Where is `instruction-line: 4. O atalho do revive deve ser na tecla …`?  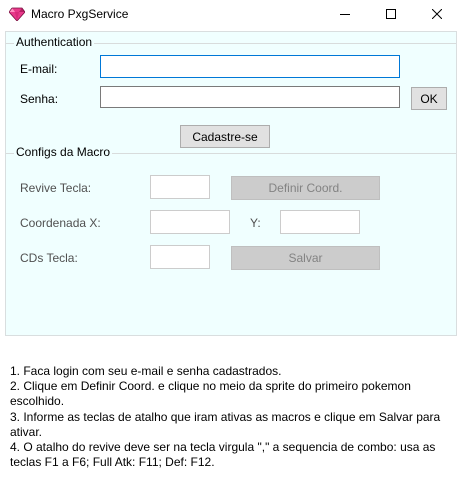
instruction-line: 4. O atalho do revive deve ser na tecla … is located at coordinates (223, 455).